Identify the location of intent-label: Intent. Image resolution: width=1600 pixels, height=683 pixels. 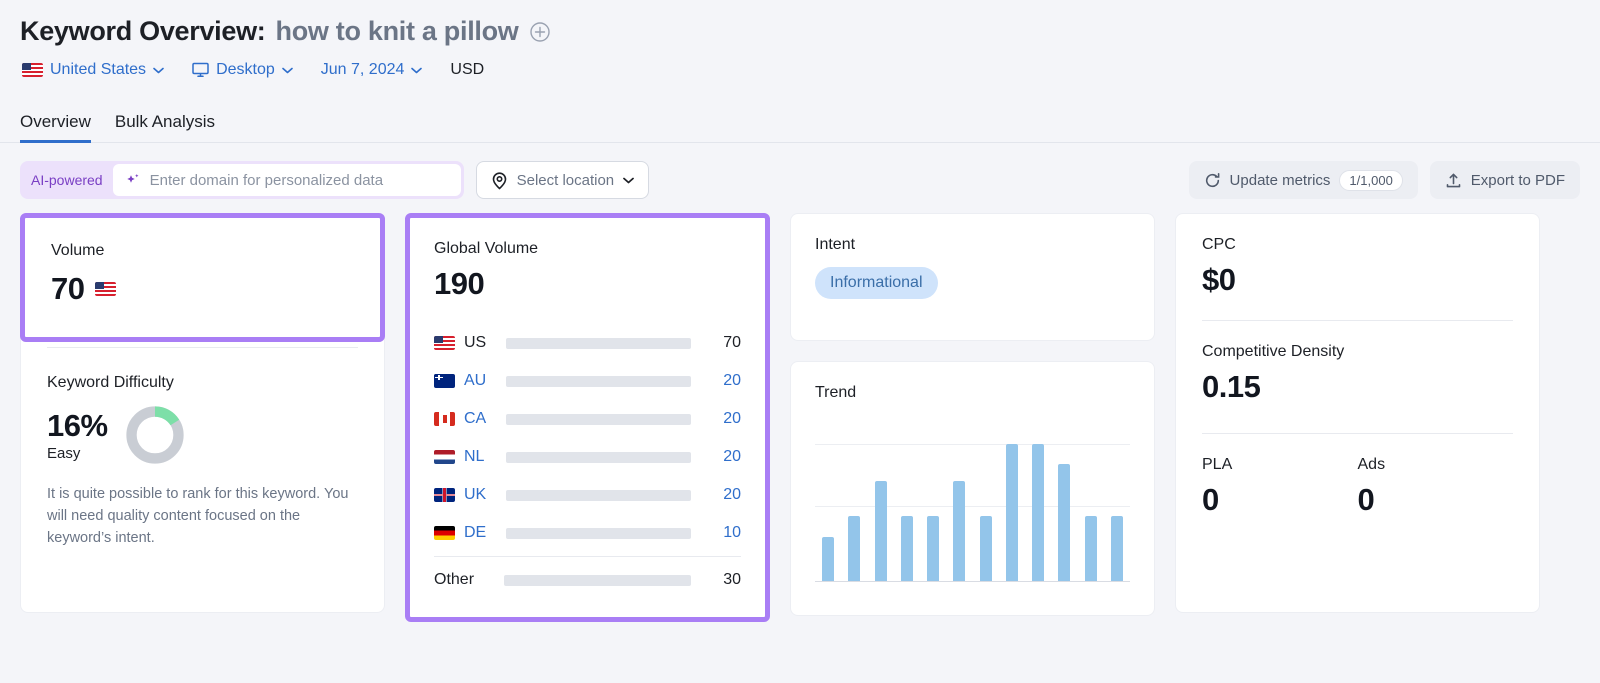
(835, 244).